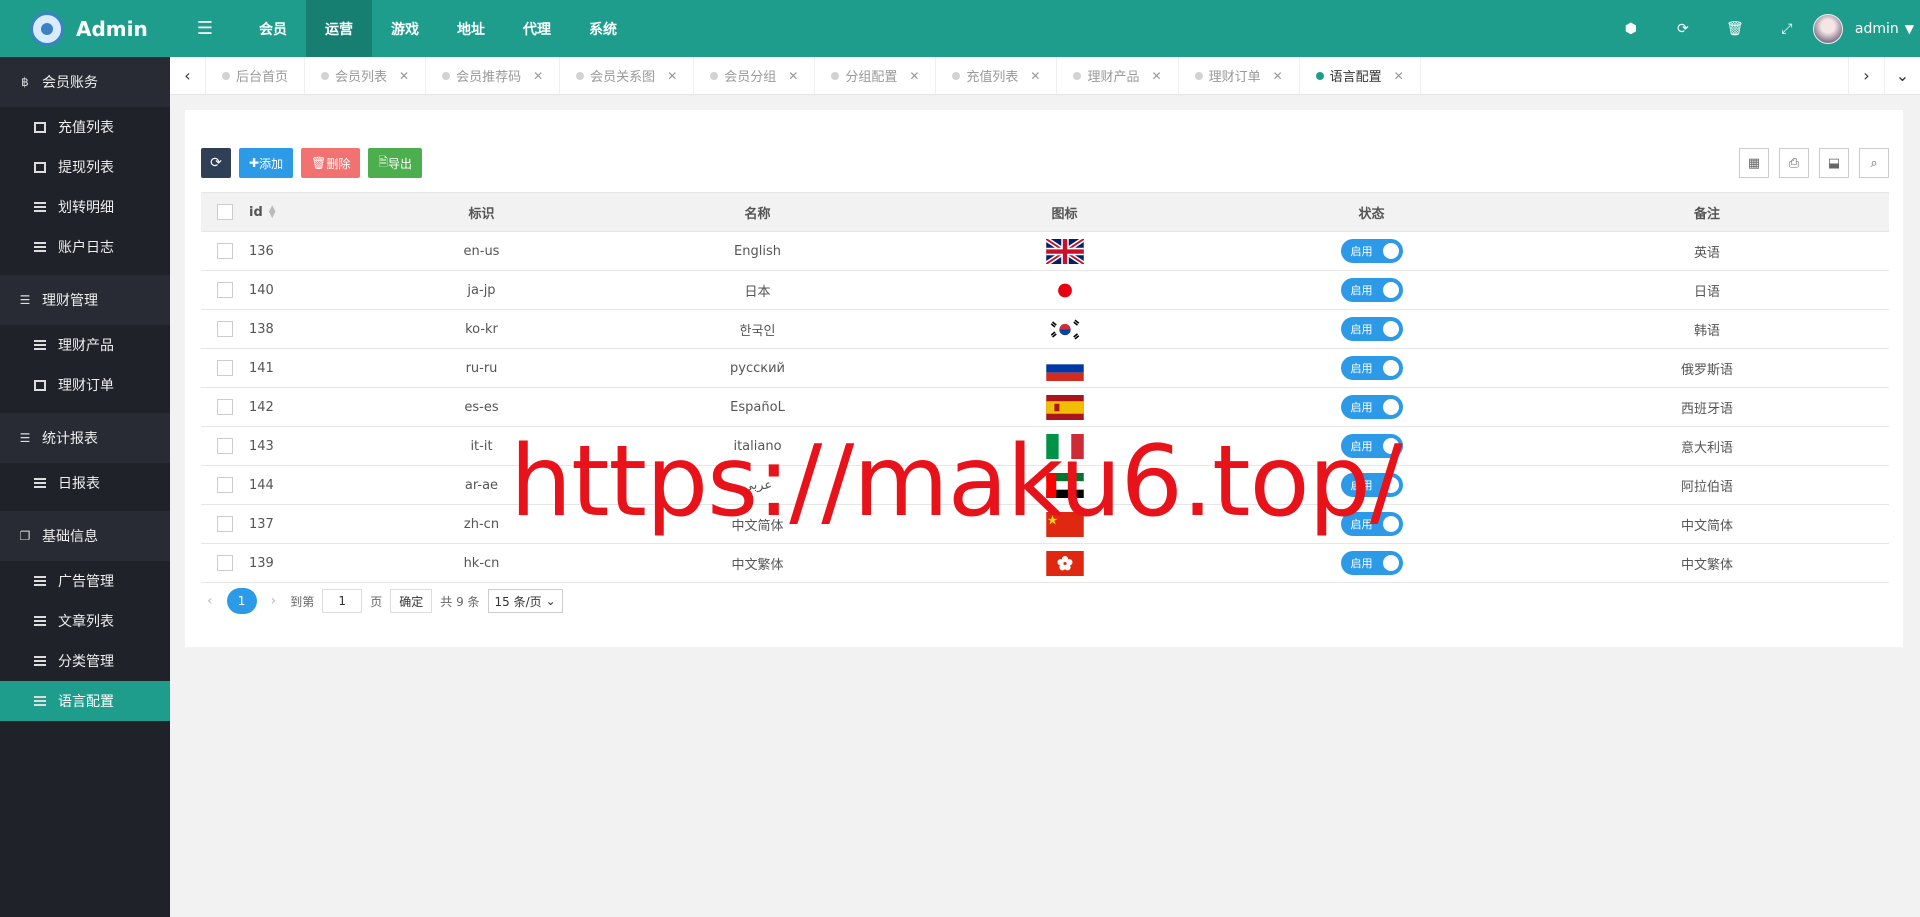  Describe the element at coordinates (489, 77) in the screenshot. I see `tab-label: 会员推荐码` at that location.